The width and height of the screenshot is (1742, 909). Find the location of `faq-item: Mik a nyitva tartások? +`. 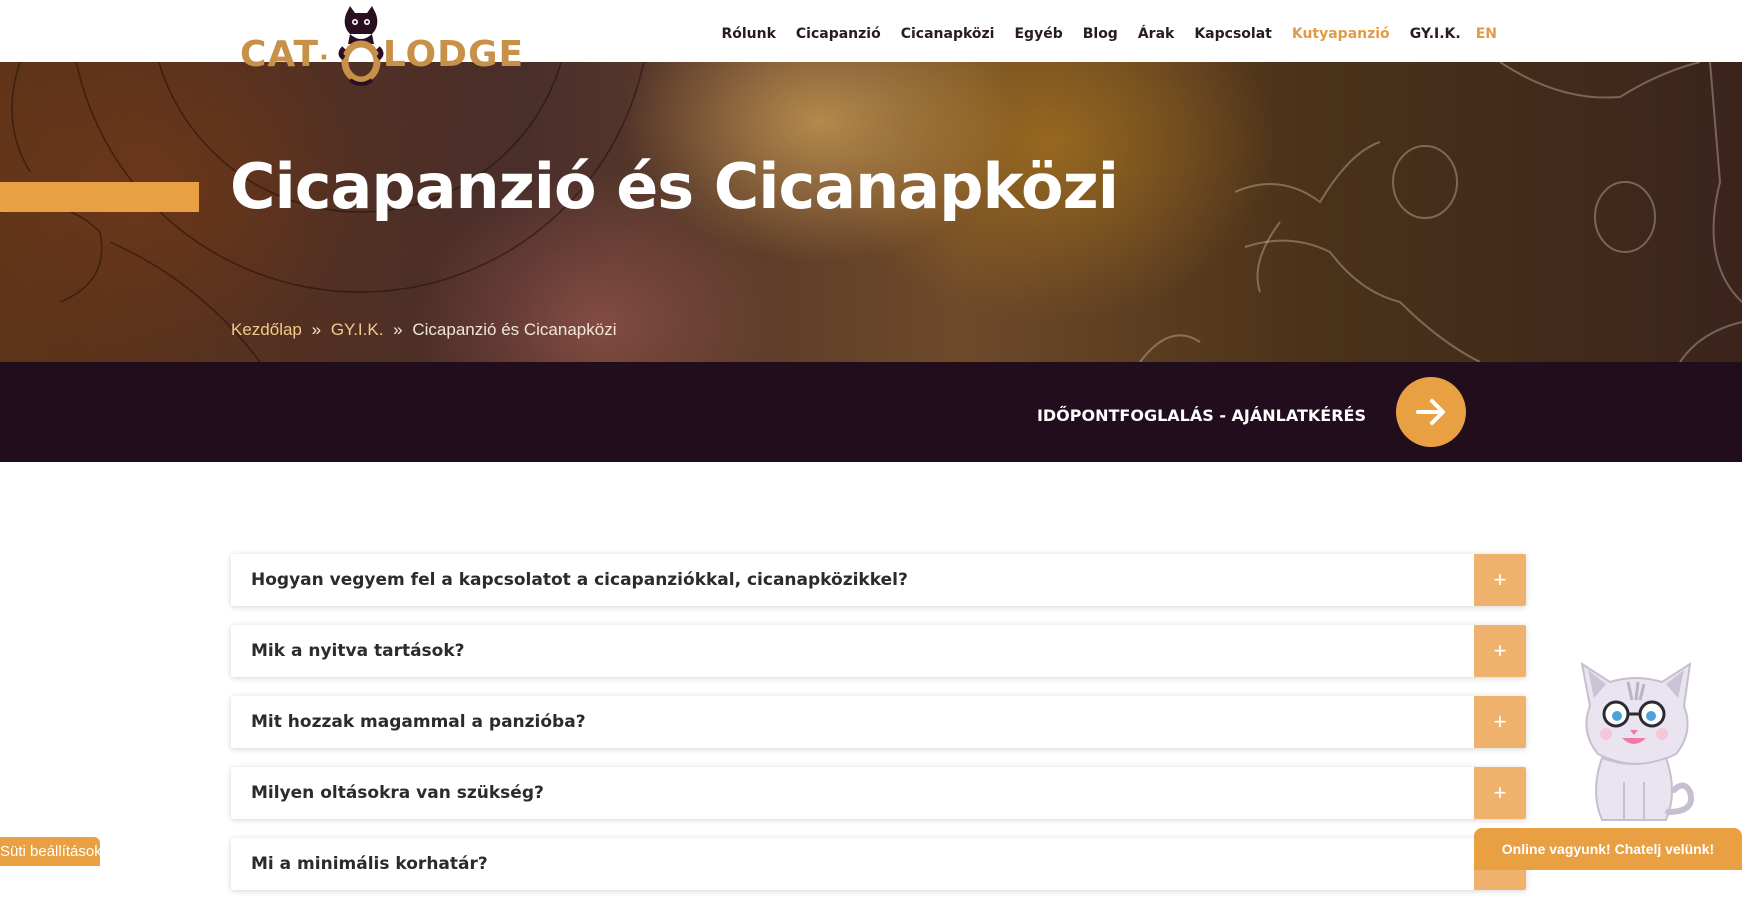

faq-item: Mik a nyitva tartások? + is located at coordinates (878, 651).